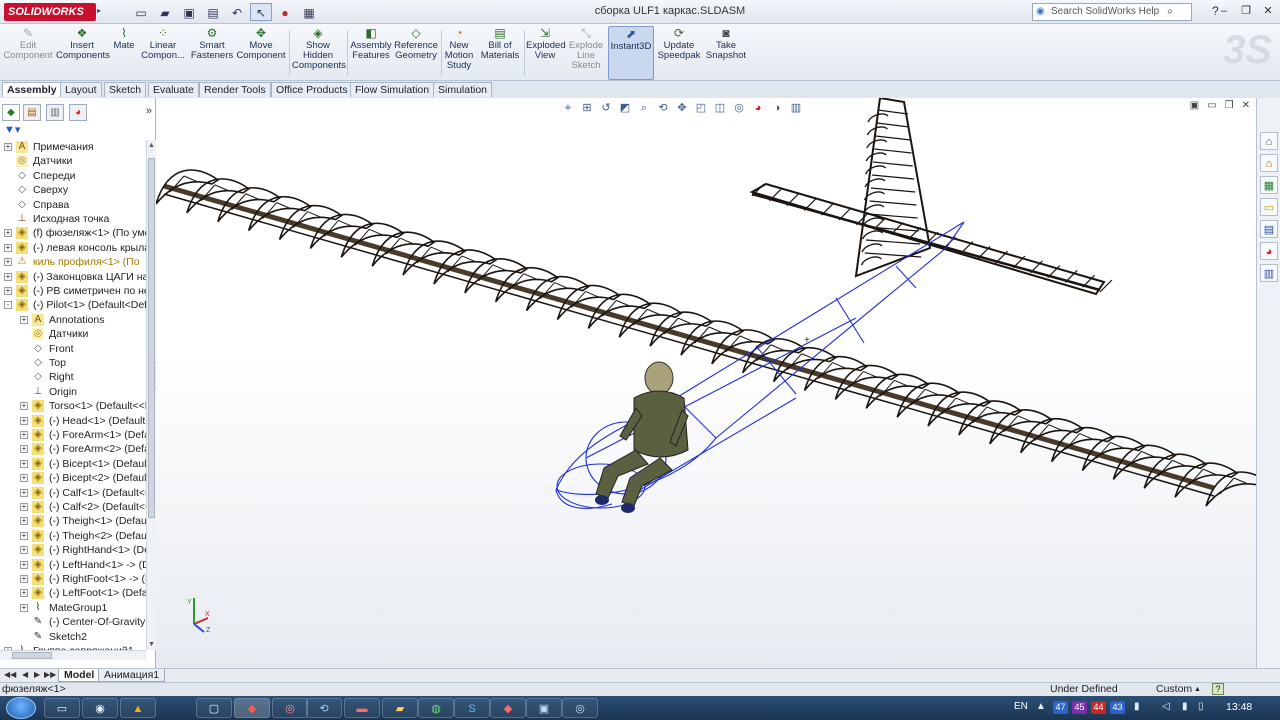 The height and width of the screenshot is (720, 1280). What do you see at coordinates (362, 708) in the screenshot?
I see `drawing-app-icon: ▬` at bounding box center [362, 708].